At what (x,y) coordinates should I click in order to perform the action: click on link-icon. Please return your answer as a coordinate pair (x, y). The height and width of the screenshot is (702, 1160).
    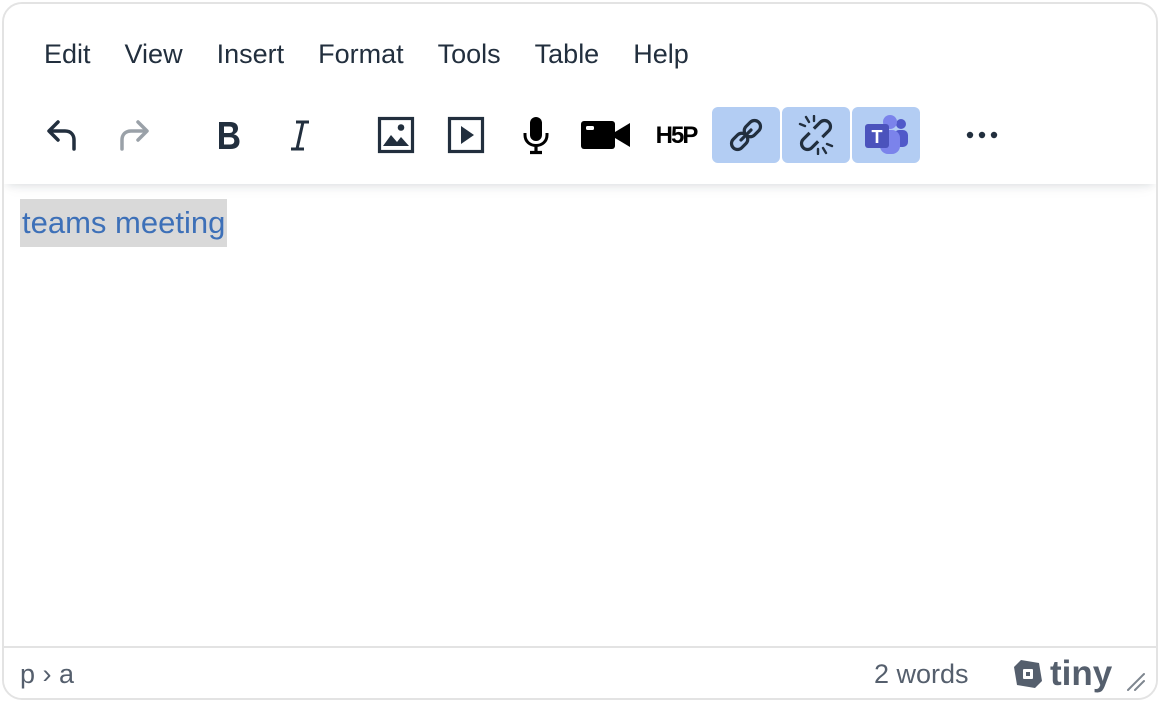
    Looking at the image, I should click on (746, 135).